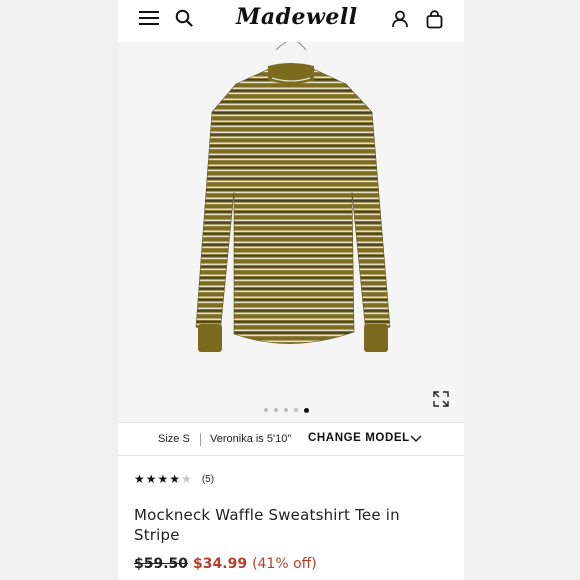 The width and height of the screenshot is (580, 580). I want to click on product-rating: ★ ★ ★ ★ ★ (5), so click(174, 479).